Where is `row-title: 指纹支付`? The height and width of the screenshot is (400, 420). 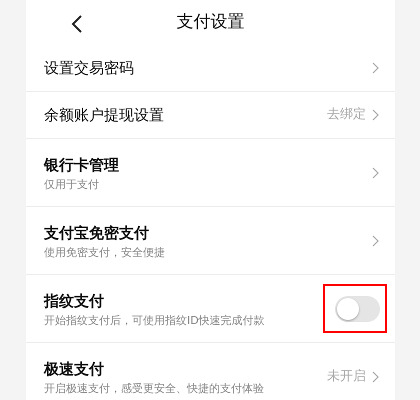
row-title: 指纹支付 is located at coordinates (74, 300).